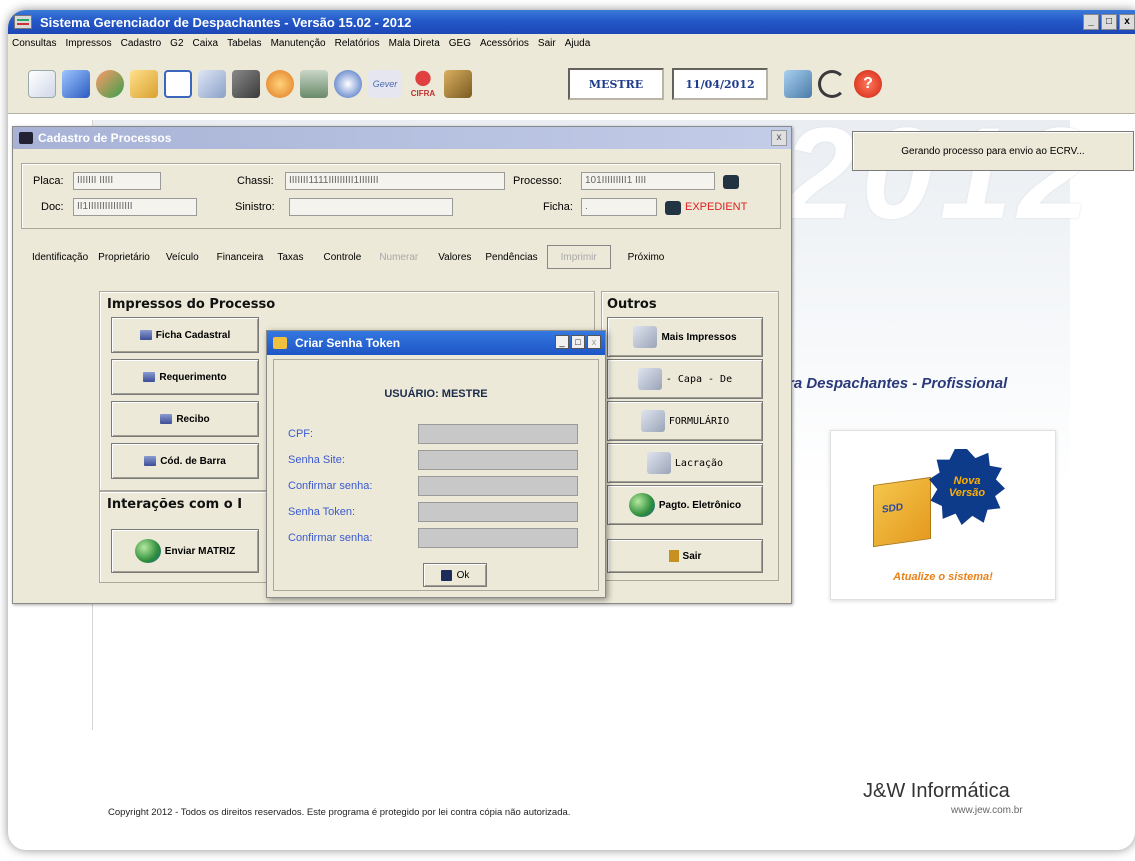  What do you see at coordinates (798, 84) in the screenshot?
I see `monitor-icon` at bounding box center [798, 84].